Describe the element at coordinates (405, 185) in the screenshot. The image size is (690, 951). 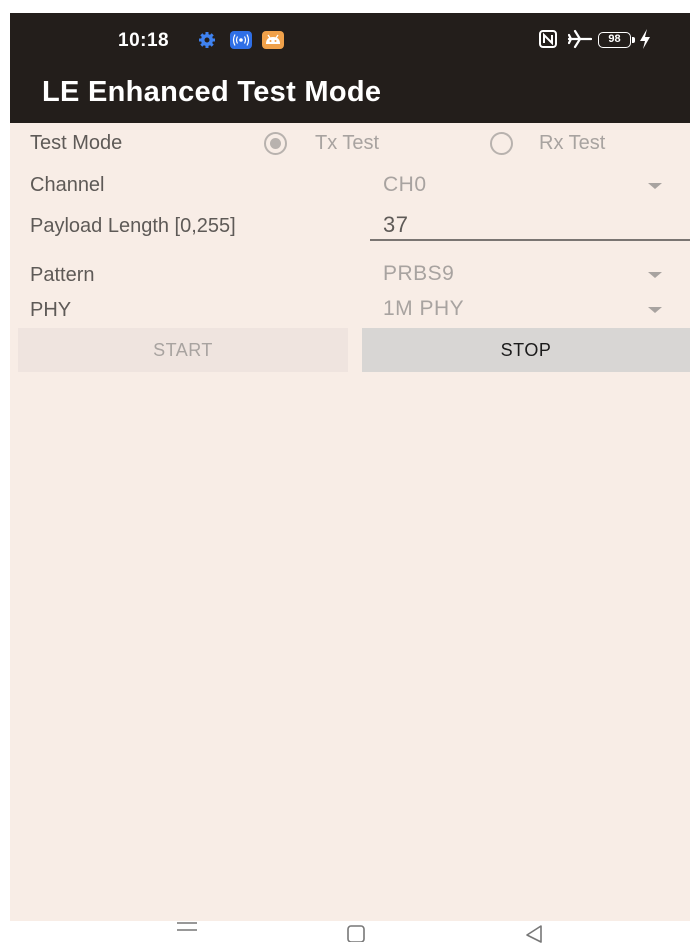
I see `channel-dropdown: CH0` at that location.